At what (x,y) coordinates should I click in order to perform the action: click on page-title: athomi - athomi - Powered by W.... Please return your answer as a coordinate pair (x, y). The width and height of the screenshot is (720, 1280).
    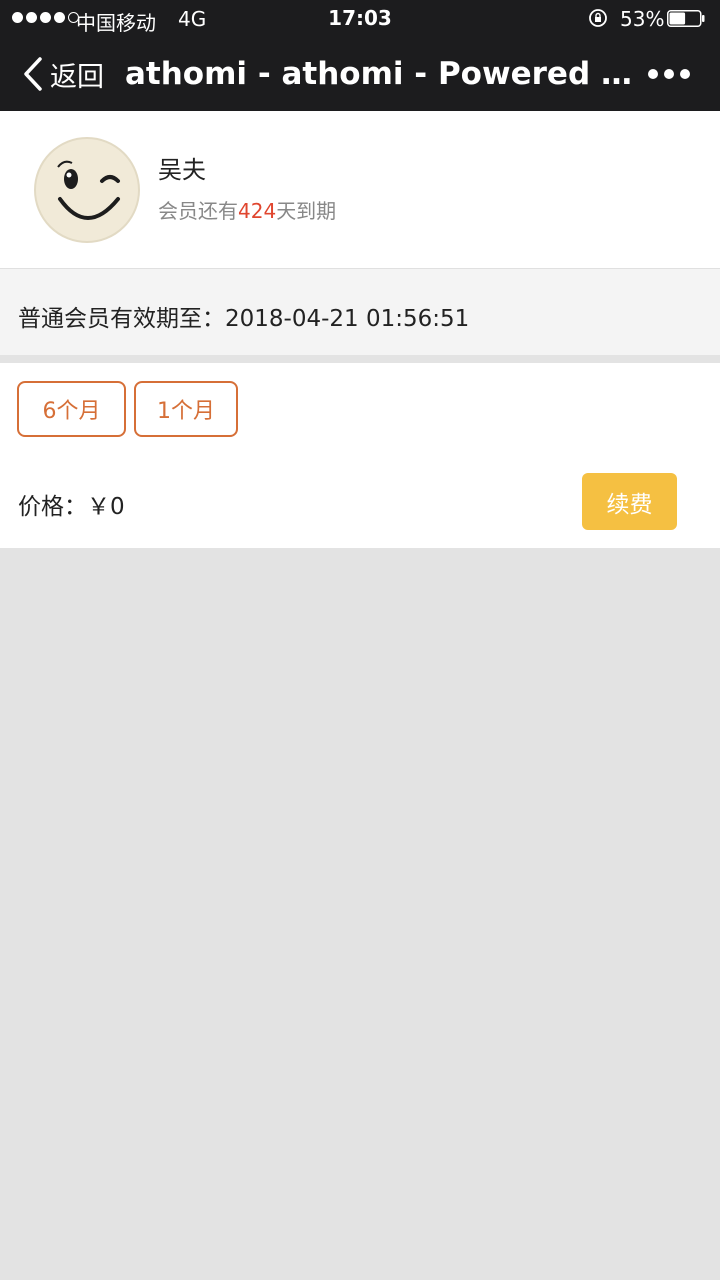
    Looking at the image, I should click on (380, 74).